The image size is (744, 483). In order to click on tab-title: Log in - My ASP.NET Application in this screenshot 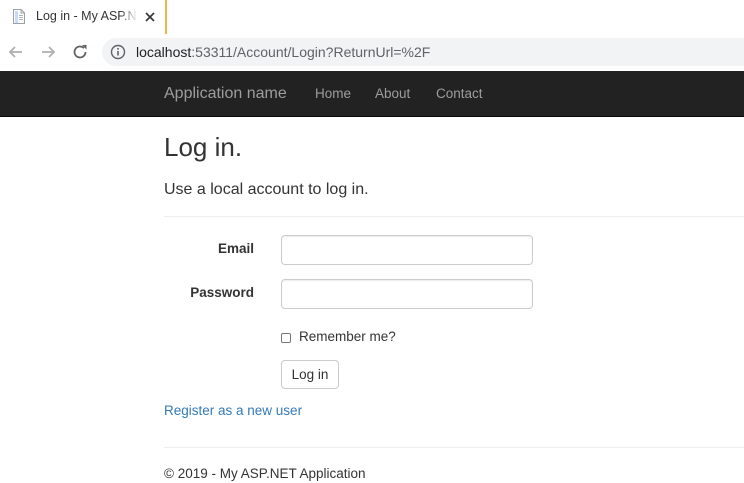, I will do `click(87, 16)`.